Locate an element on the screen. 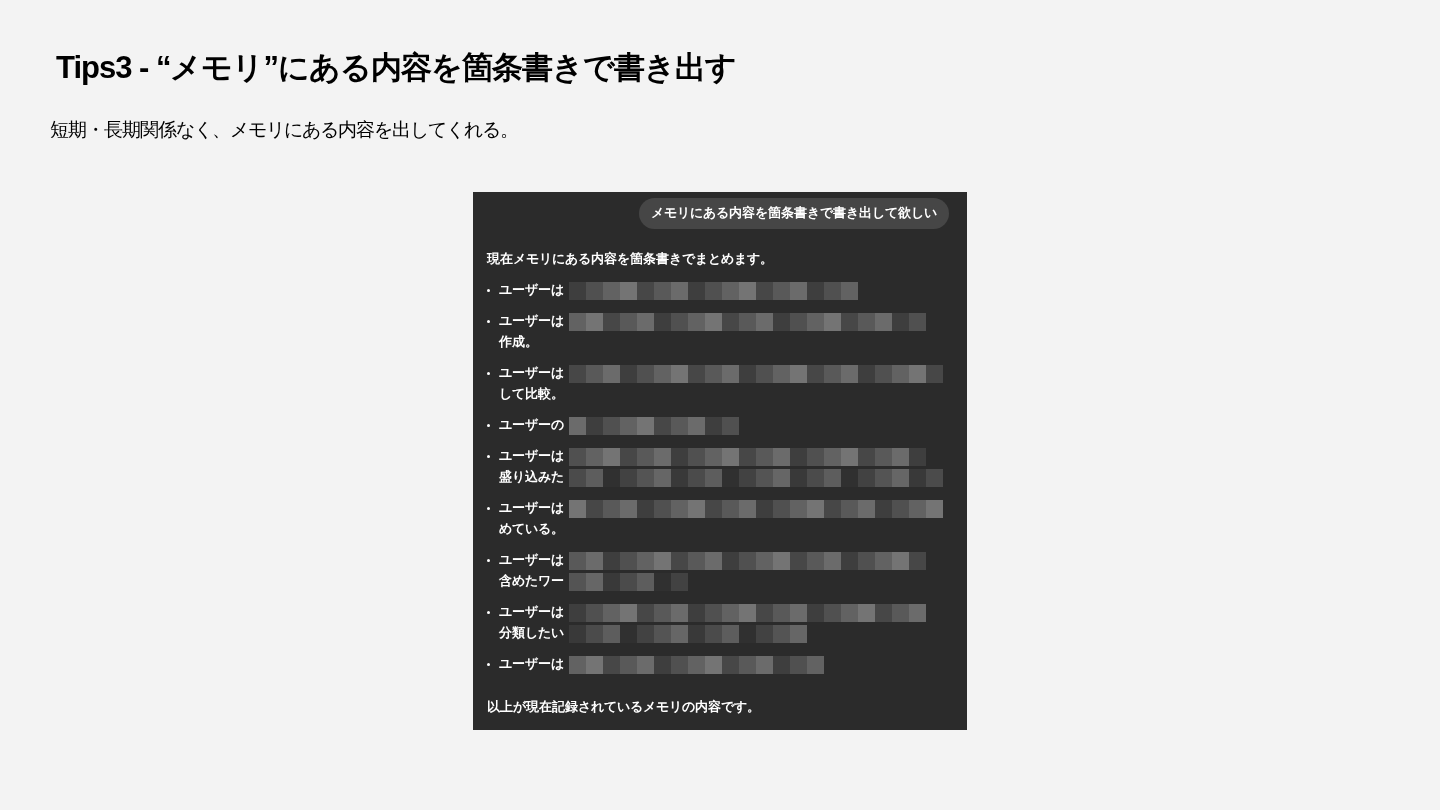  memory-item-text: 作成。 is located at coordinates (519, 342).